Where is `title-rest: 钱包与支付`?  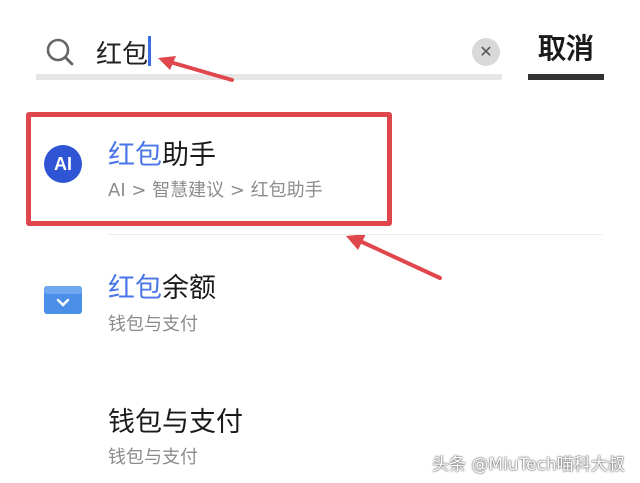 title-rest: 钱包与支付 is located at coordinates (175, 422).